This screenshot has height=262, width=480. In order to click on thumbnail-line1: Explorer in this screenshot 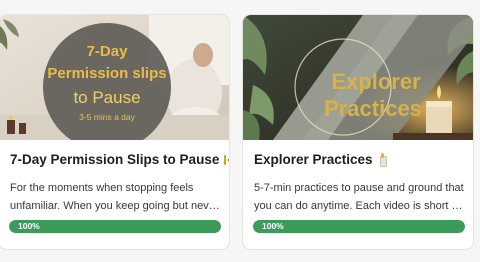, I will do `click(376, 81)`.